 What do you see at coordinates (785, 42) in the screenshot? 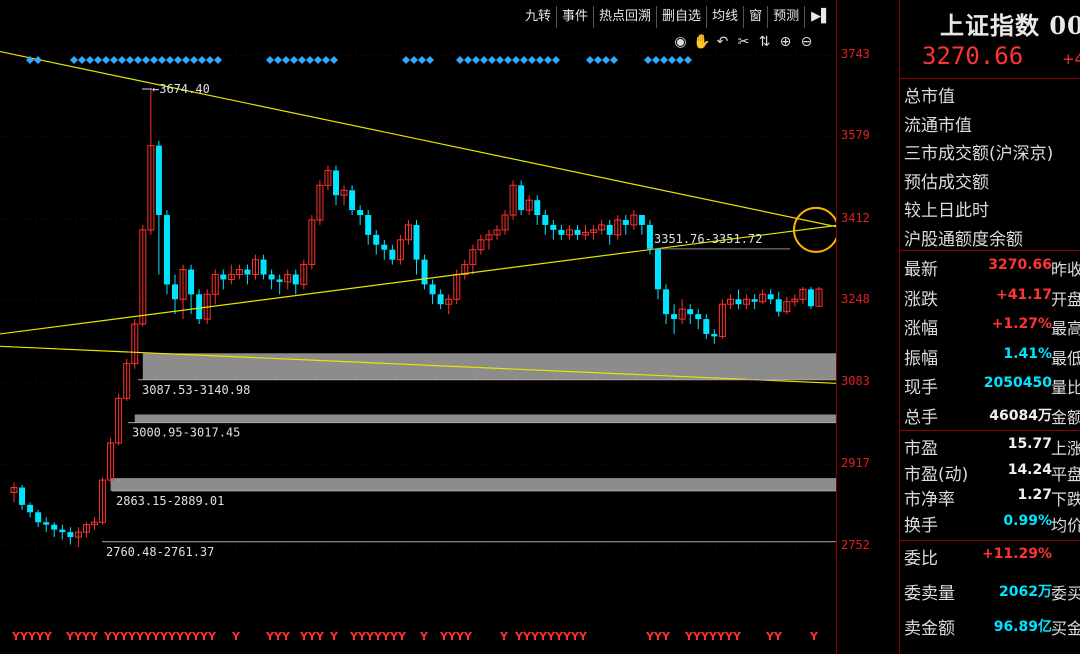
I see `zoom-in-icon: ⊕` at bounding box center [785, 42].